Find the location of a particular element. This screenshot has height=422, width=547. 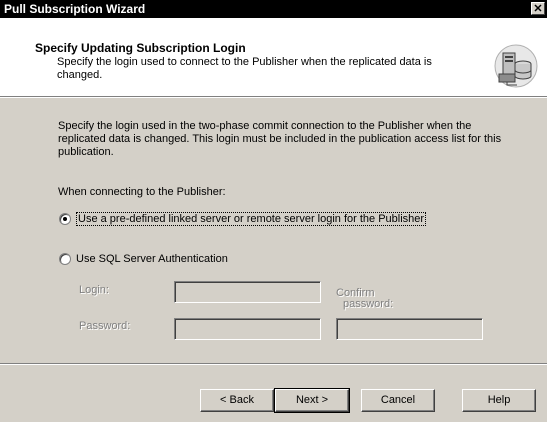

page-title: Specify Updating Subscription Login is located at coordinates (140, 48).